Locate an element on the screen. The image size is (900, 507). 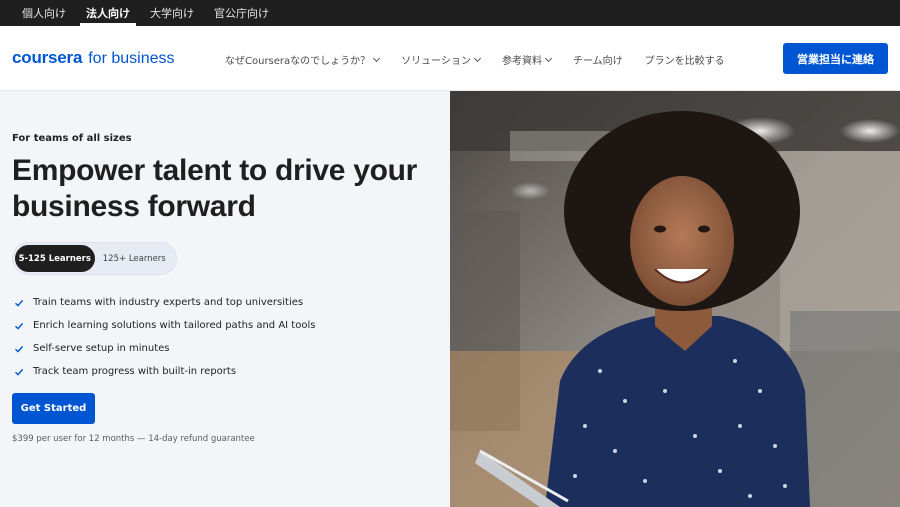
logo-brand: coursera is located at coordinates (47, 57).